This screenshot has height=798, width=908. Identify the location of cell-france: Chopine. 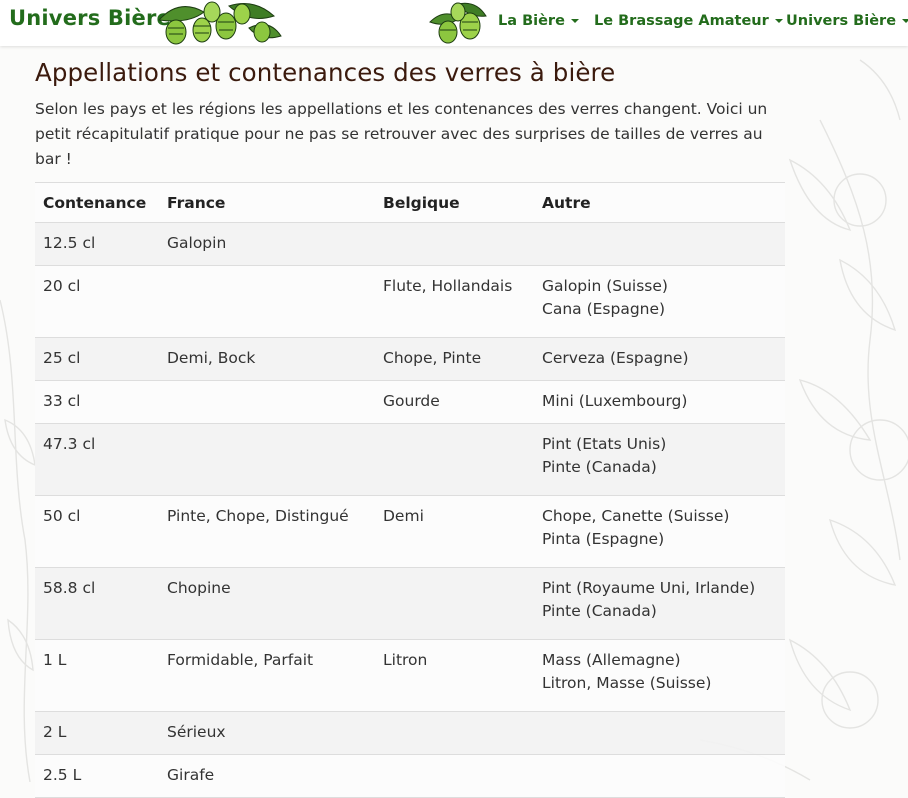
(267, 603).